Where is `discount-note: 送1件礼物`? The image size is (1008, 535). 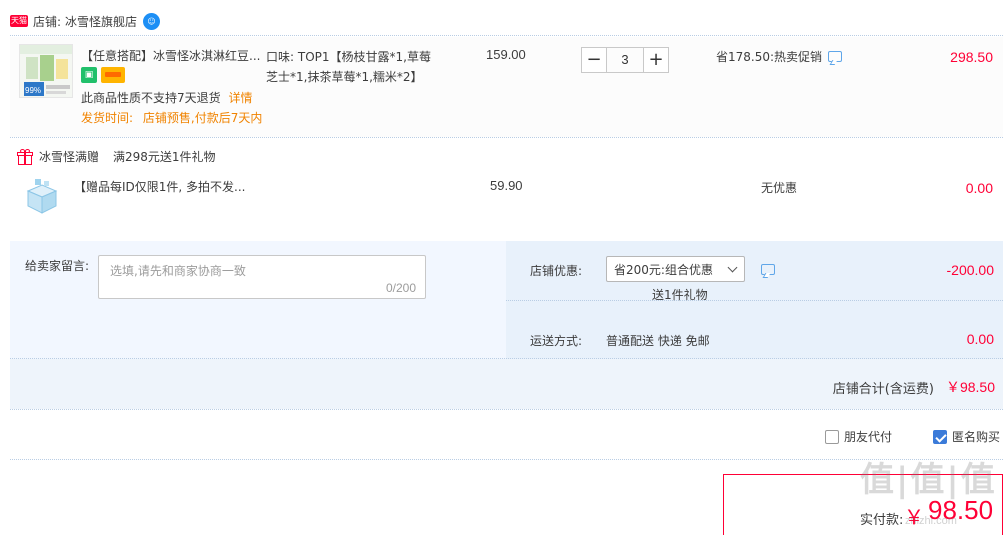
discount-note: 送1件礼物 is located at coordinates (680, 295).